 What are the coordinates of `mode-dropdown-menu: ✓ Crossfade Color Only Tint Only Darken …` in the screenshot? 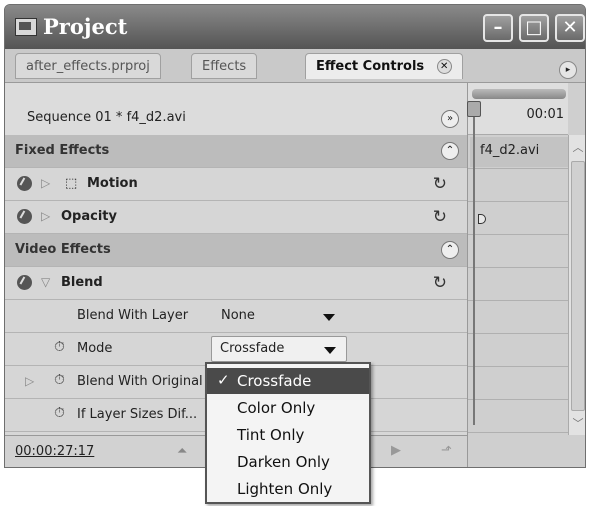 It's located at (288, 433).